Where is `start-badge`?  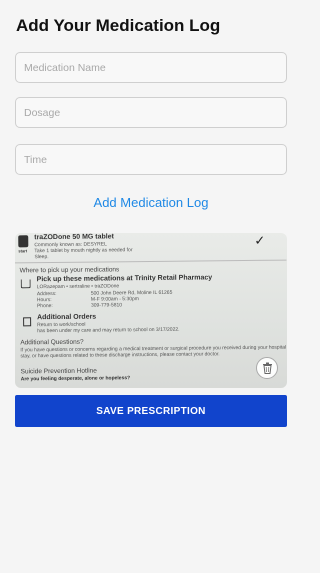
start-badge is located at coordinates (23, 241).